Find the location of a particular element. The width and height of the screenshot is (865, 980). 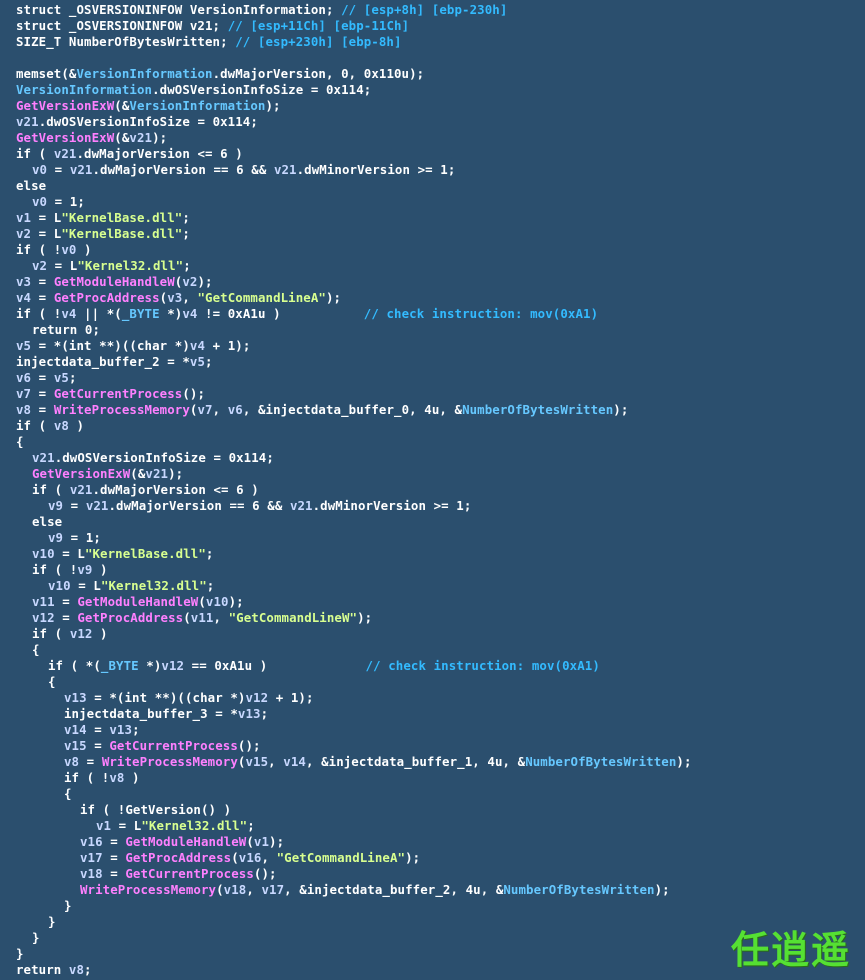

code-line: v7 = GetCurrentProcess(); is located at coordinates (110, 394).